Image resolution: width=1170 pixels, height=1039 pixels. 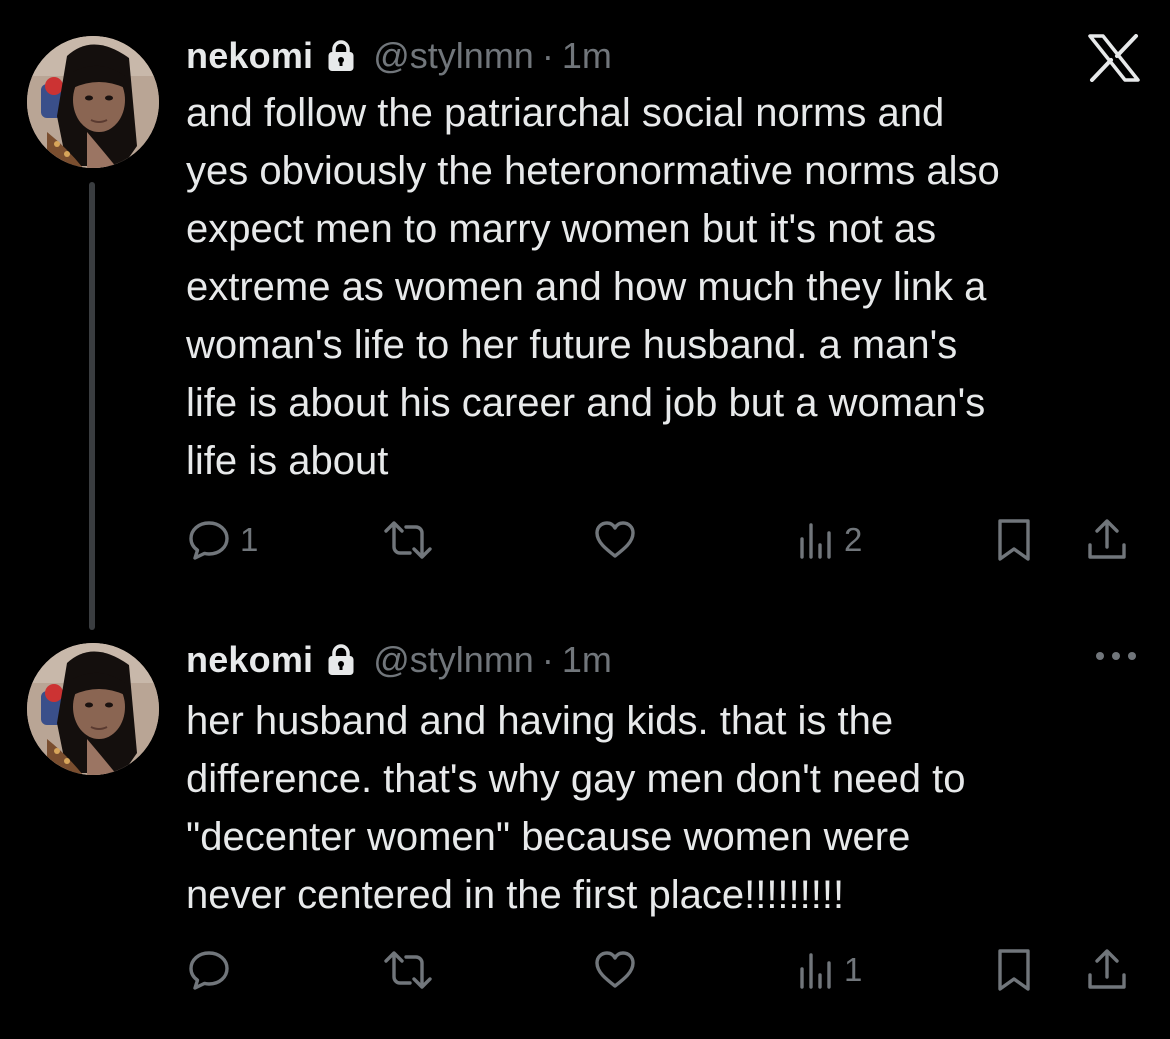 What do you see at coordinates (1114, 58) in the screenshot?
I see `x-logo-icon` at bounding box center [1114, 58].